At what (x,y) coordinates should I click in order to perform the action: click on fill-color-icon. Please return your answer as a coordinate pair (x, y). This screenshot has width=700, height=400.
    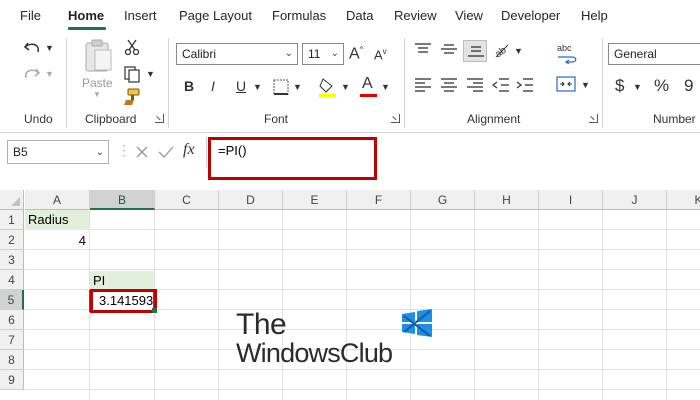
    Looking at the image, I should click on (328, 87).